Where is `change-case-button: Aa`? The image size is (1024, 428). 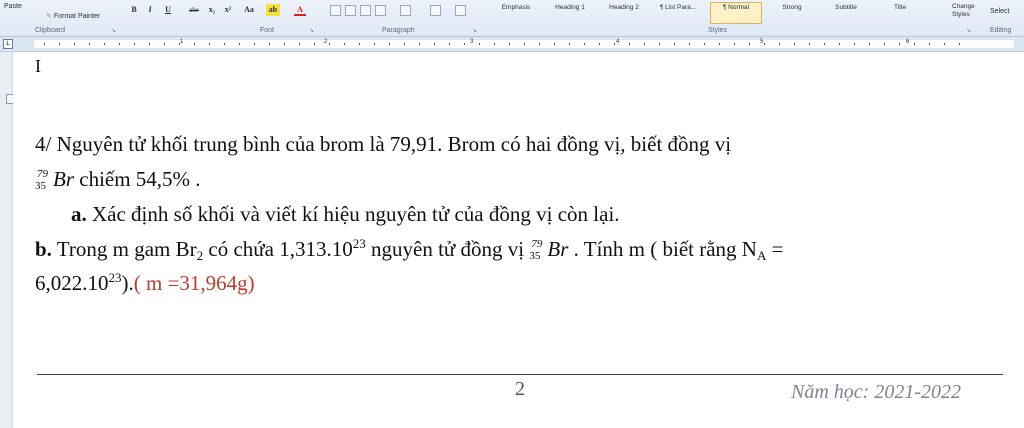
change-case-button: Aa is located at coordinates (249, 10).